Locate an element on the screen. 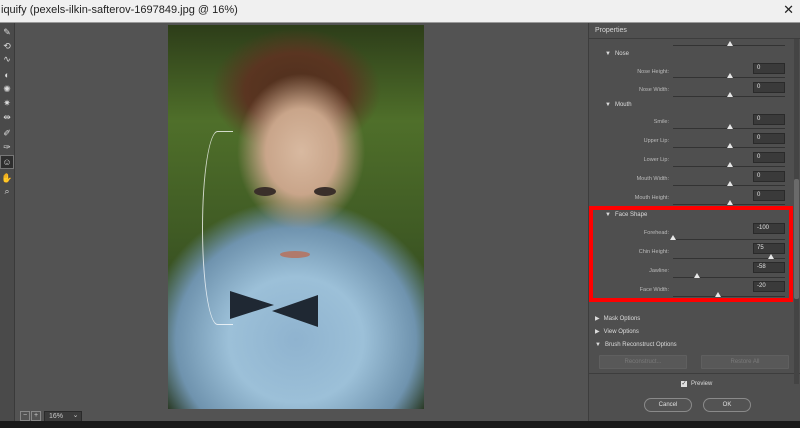 This screenshot has height=428, width=800. mouth-height-label: Mouth Height: is located at coordinates (651, 198).